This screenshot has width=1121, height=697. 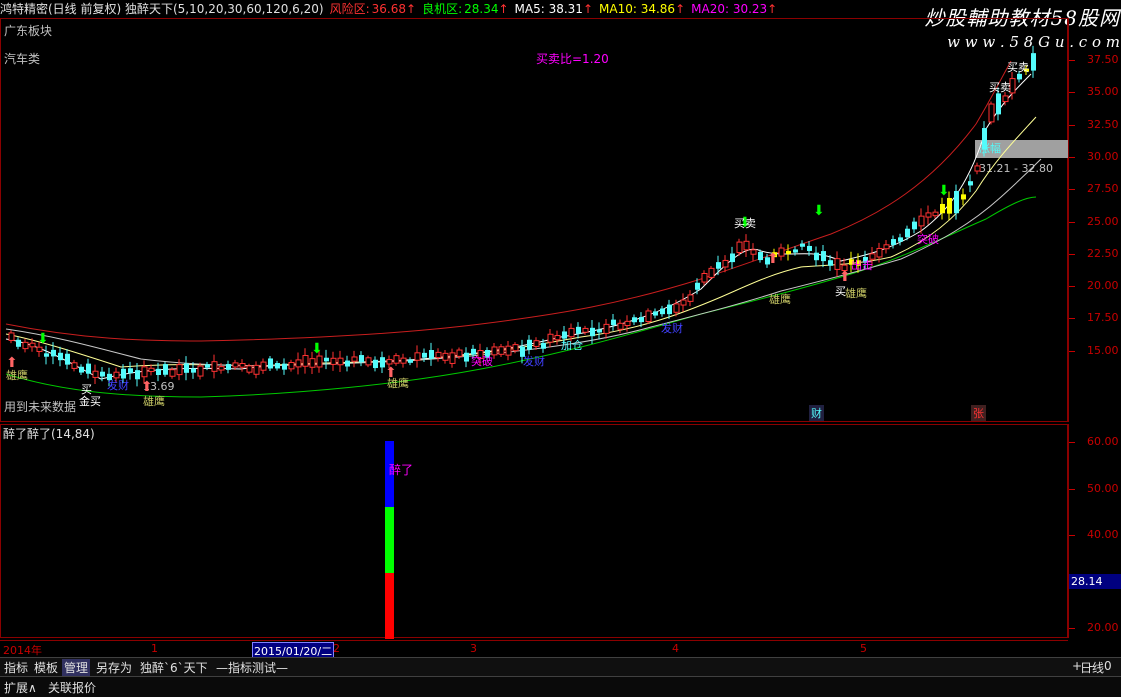 I want to click on pattern-maisell: 买卖, so click(x=745, y=223).